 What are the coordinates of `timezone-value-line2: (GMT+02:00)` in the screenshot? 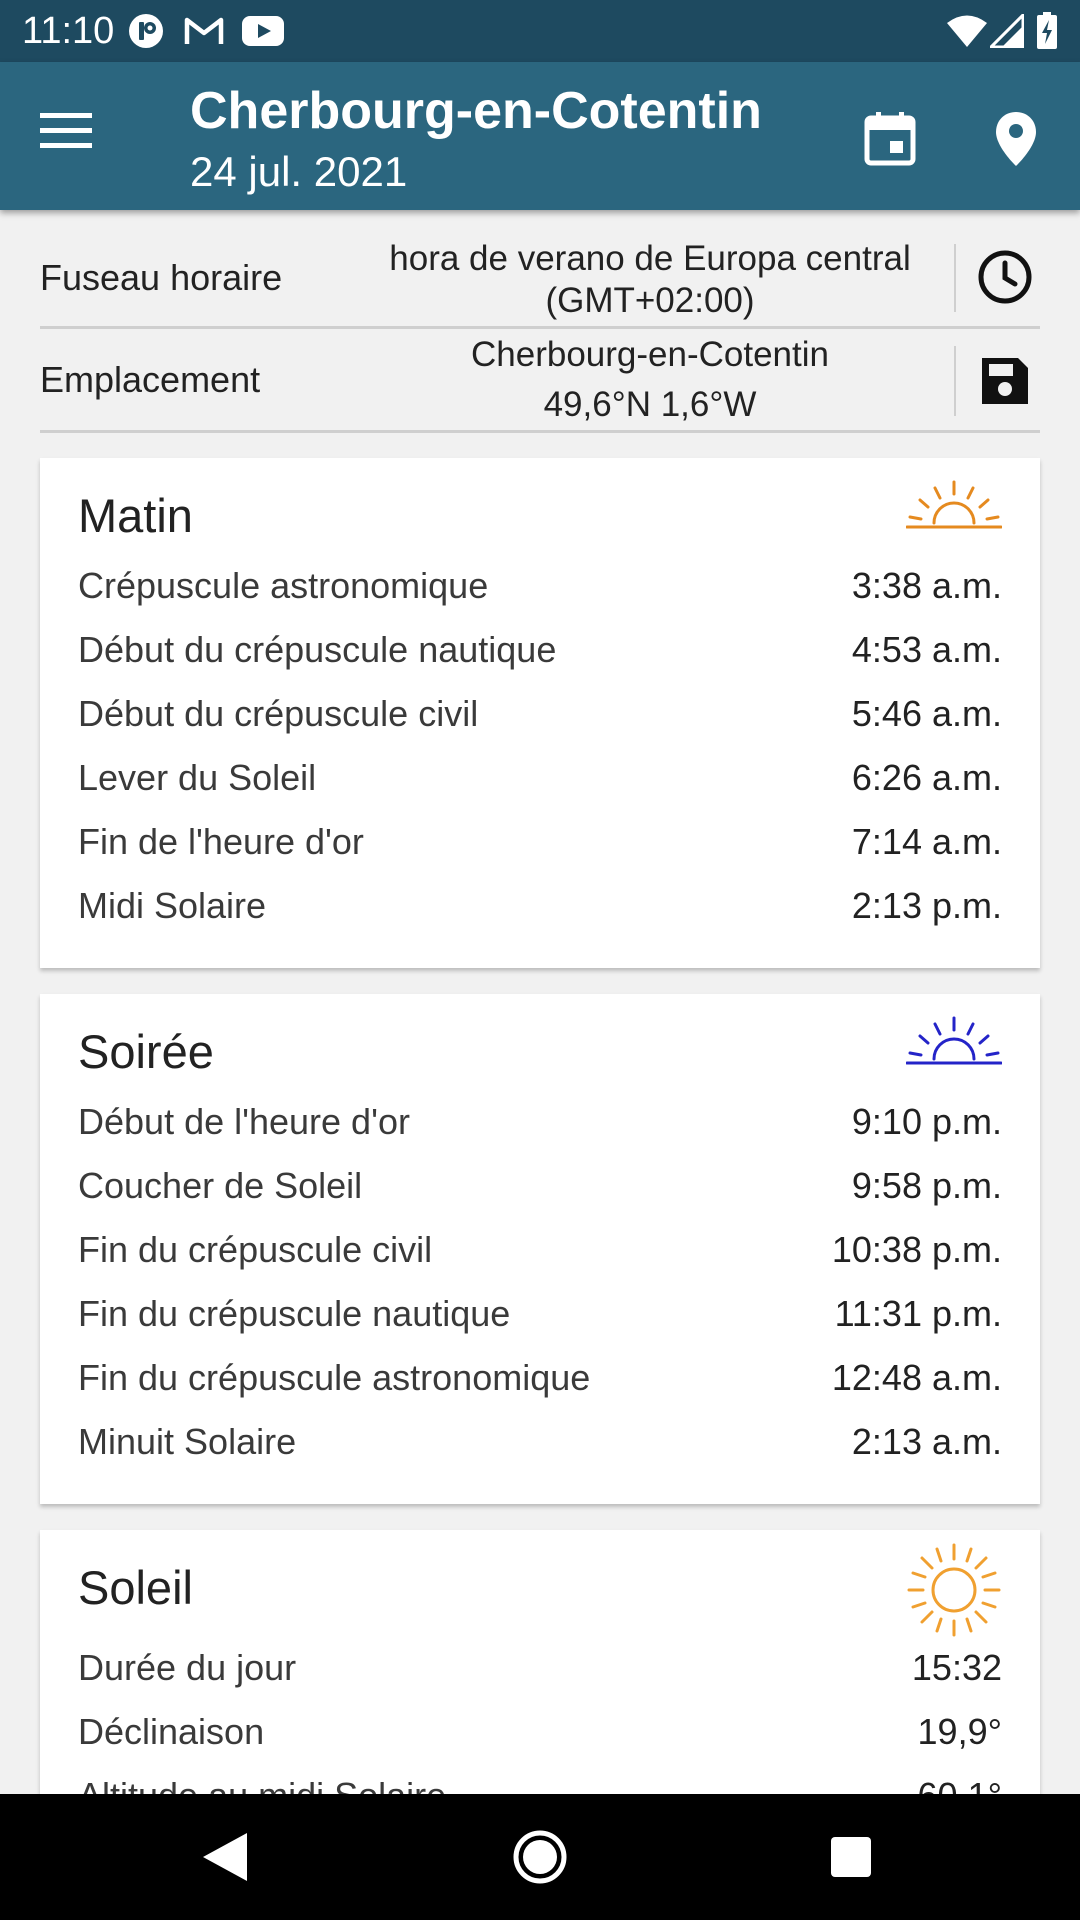 It's located at (650, 300).